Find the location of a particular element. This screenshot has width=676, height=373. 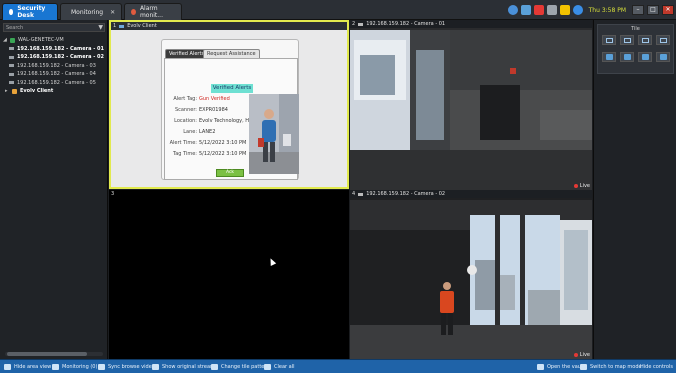

map-icon is located at coordinates (583, 367).